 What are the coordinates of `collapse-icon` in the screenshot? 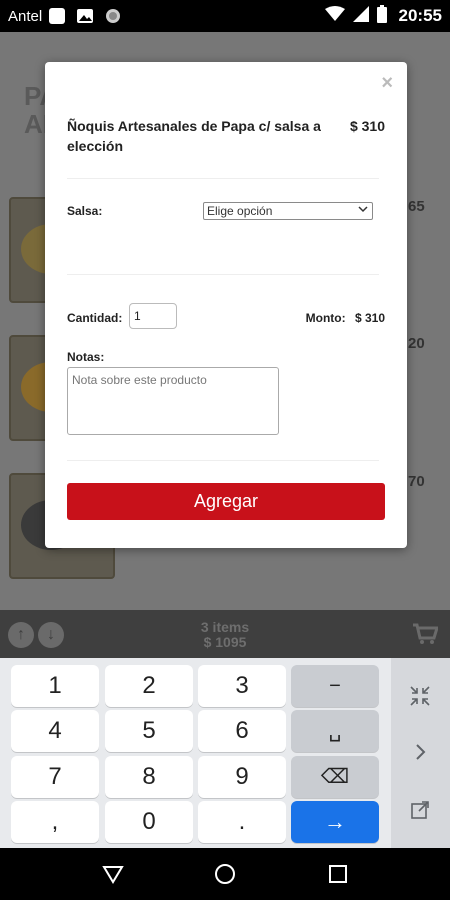 It's located at (420, 698).